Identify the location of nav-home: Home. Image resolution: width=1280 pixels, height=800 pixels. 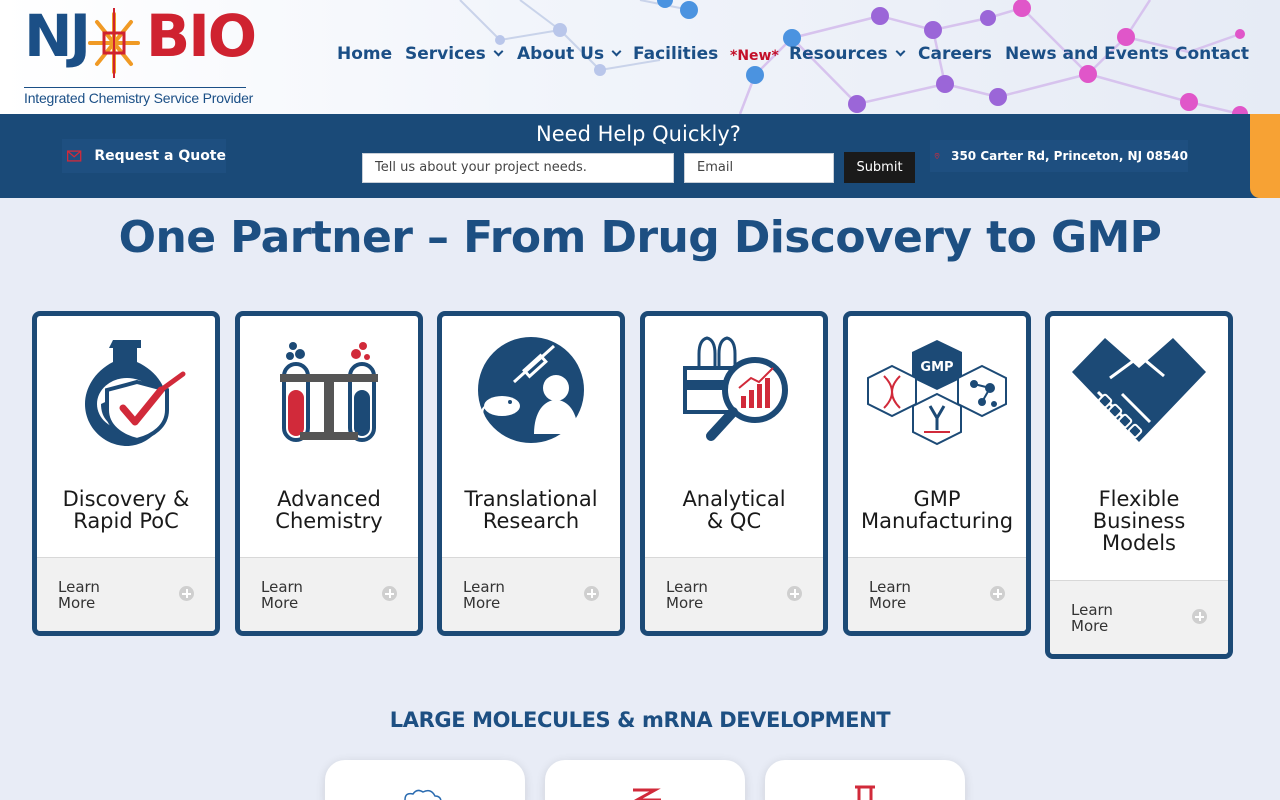
(364, 54).